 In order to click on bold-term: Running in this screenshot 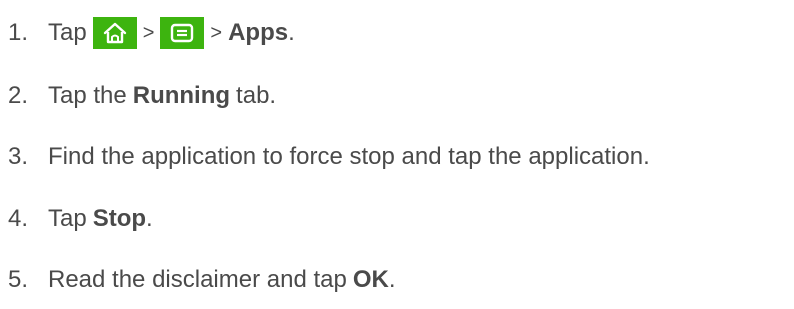, I will do `click(181, 95)`.